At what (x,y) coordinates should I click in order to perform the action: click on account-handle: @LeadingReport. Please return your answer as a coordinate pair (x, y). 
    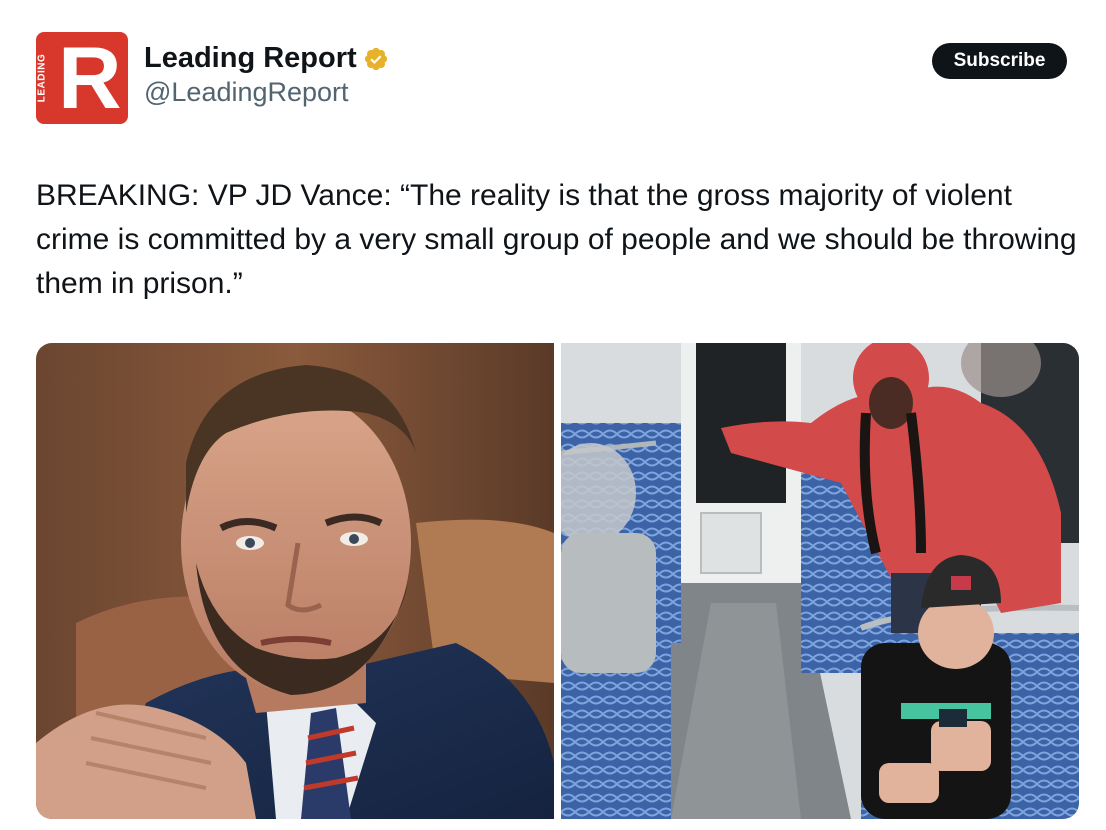
    Looking at the image, I should click on (266, 92).